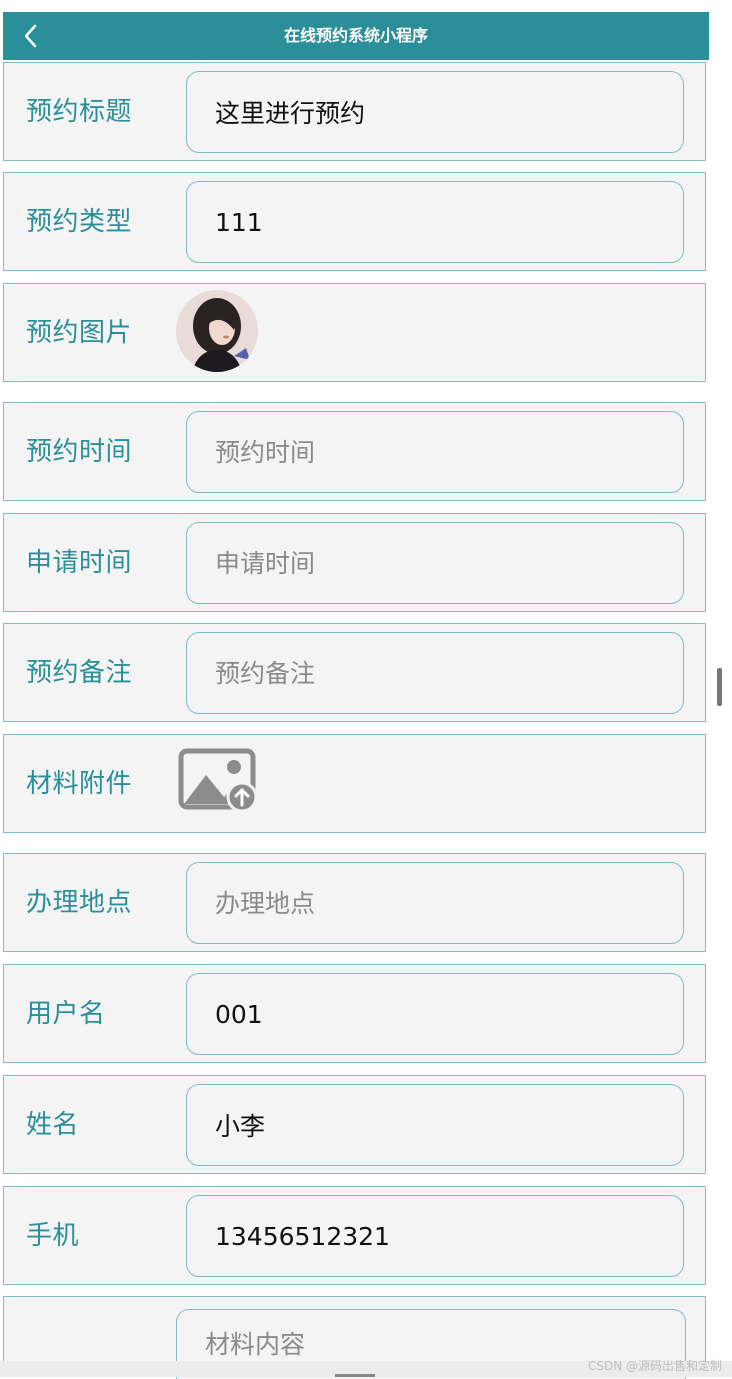 The width and height of the screenshot is (732, 1379). I want to click on remark-input, so click(435, 673).